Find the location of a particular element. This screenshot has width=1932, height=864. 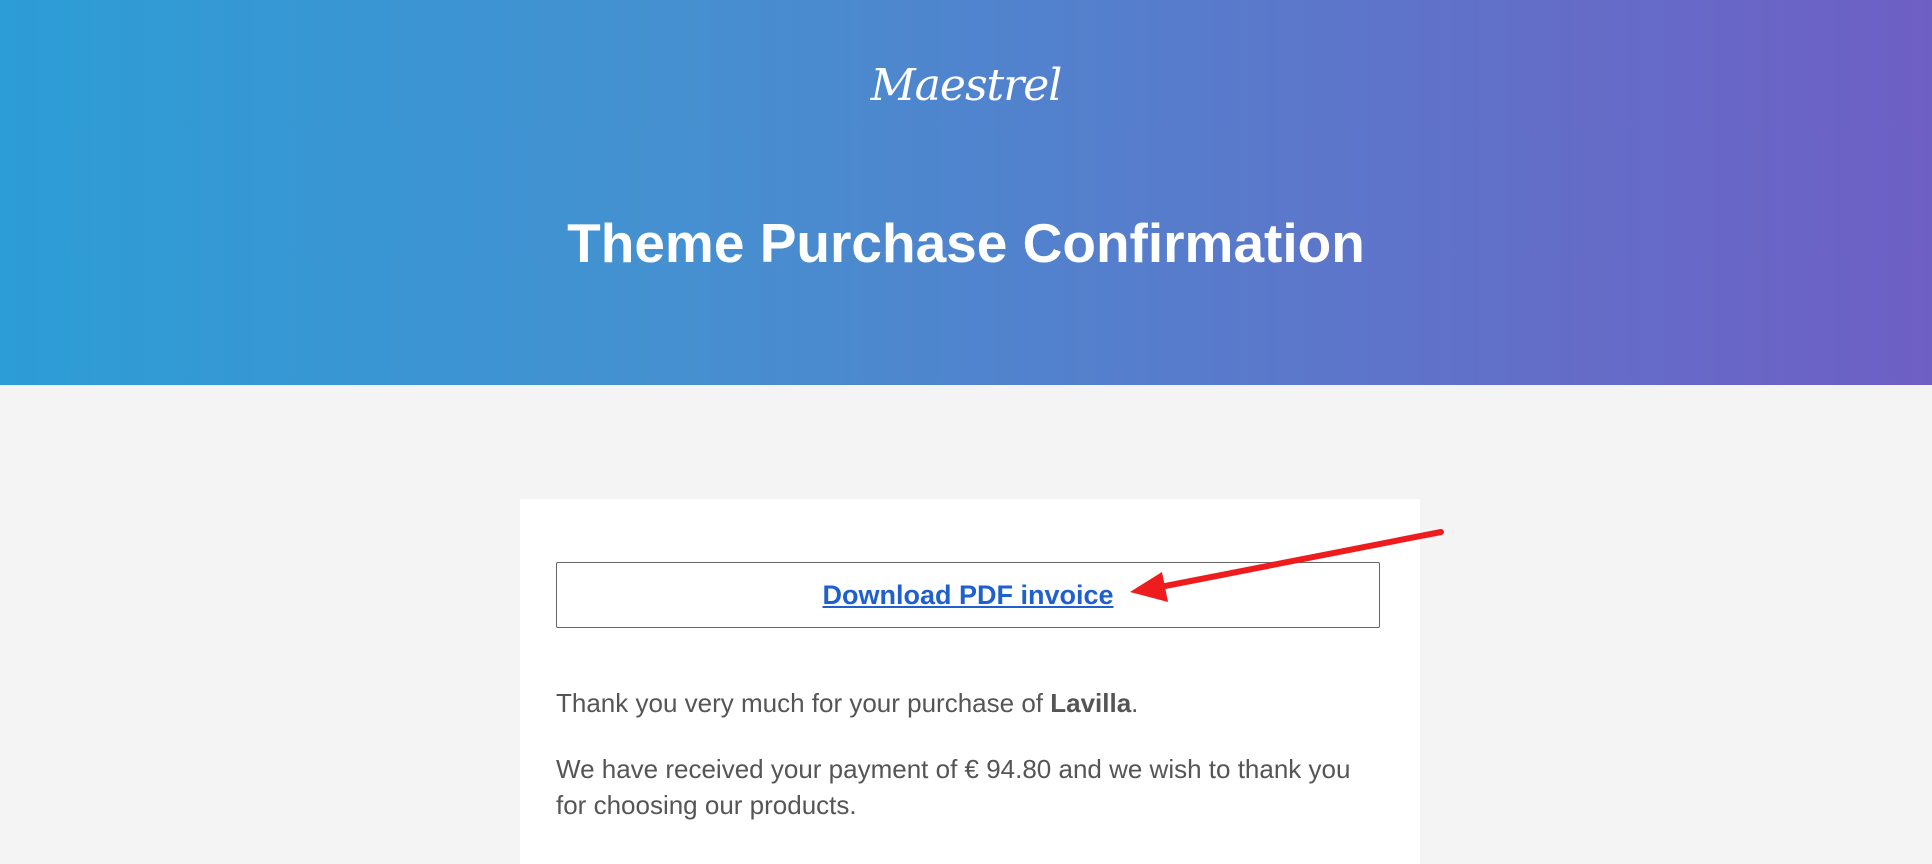

thank-you-prefix: Thank you very much for your purchase of is located at coordinates (803, 703).